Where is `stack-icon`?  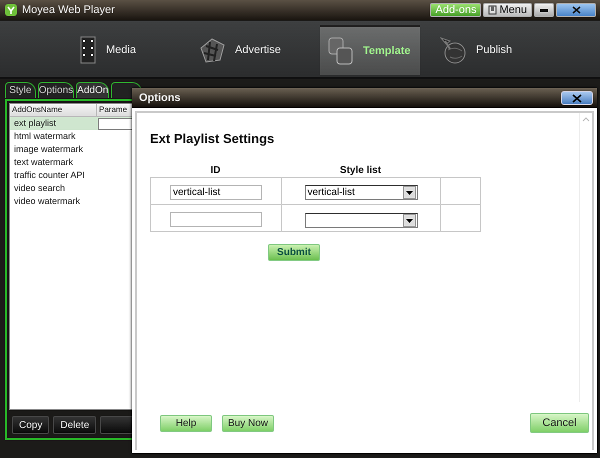
stack-icon is located at coordinates (340, 51).